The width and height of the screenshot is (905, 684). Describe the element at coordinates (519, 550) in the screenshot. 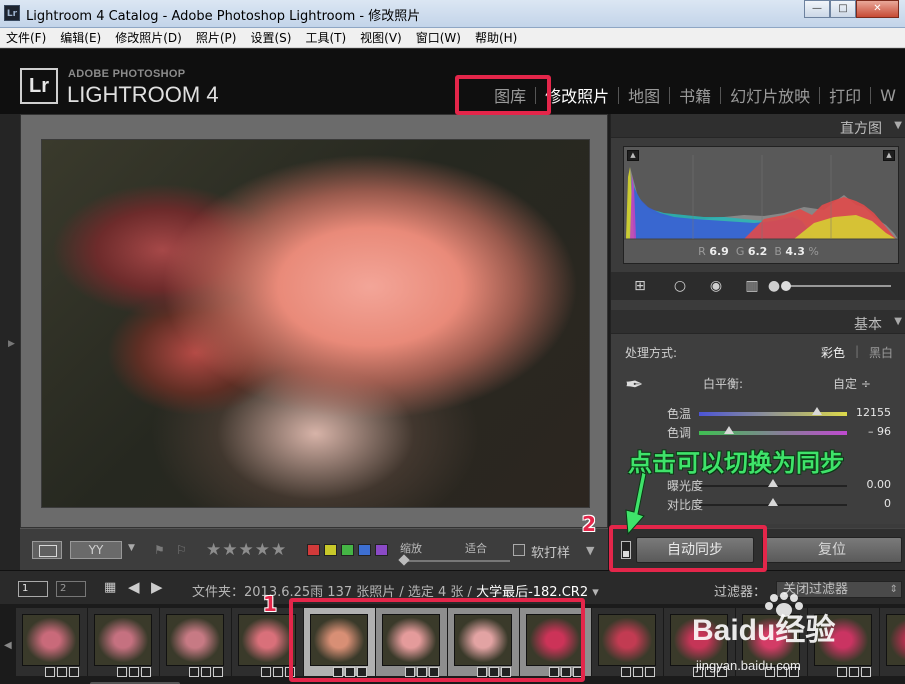

I see `softproof-checkbox` at that location.